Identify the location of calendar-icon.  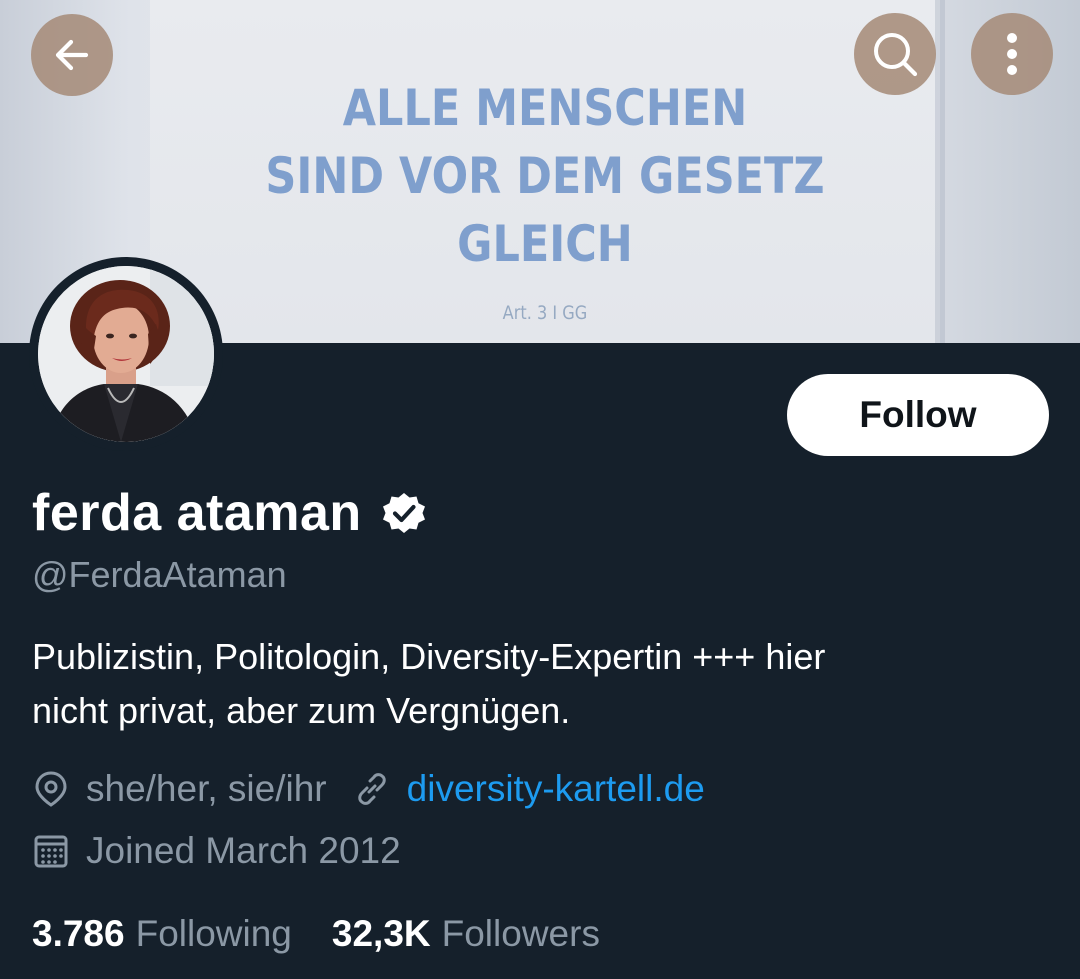
(51, 851).